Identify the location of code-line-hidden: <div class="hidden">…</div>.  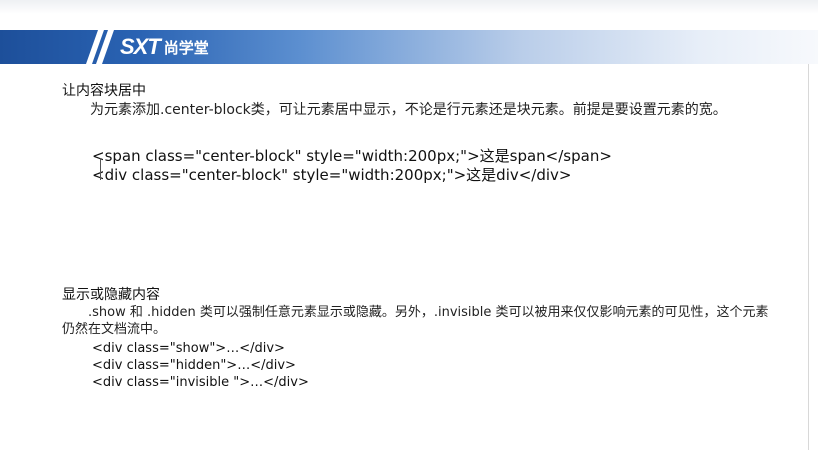
(194, 365).